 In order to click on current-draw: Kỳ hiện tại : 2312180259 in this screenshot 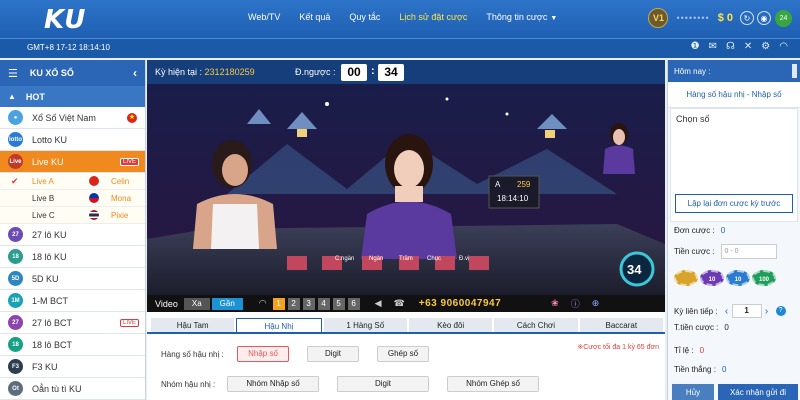, I will do `click(205, 72)`.